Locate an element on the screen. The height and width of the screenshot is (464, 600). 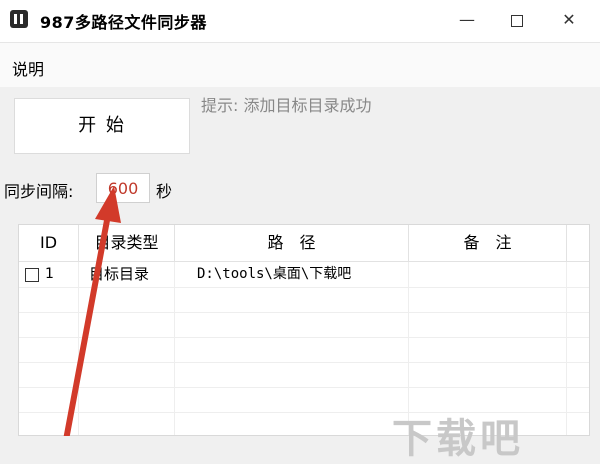
annotation-arrow is located at coordinates (92, 311).